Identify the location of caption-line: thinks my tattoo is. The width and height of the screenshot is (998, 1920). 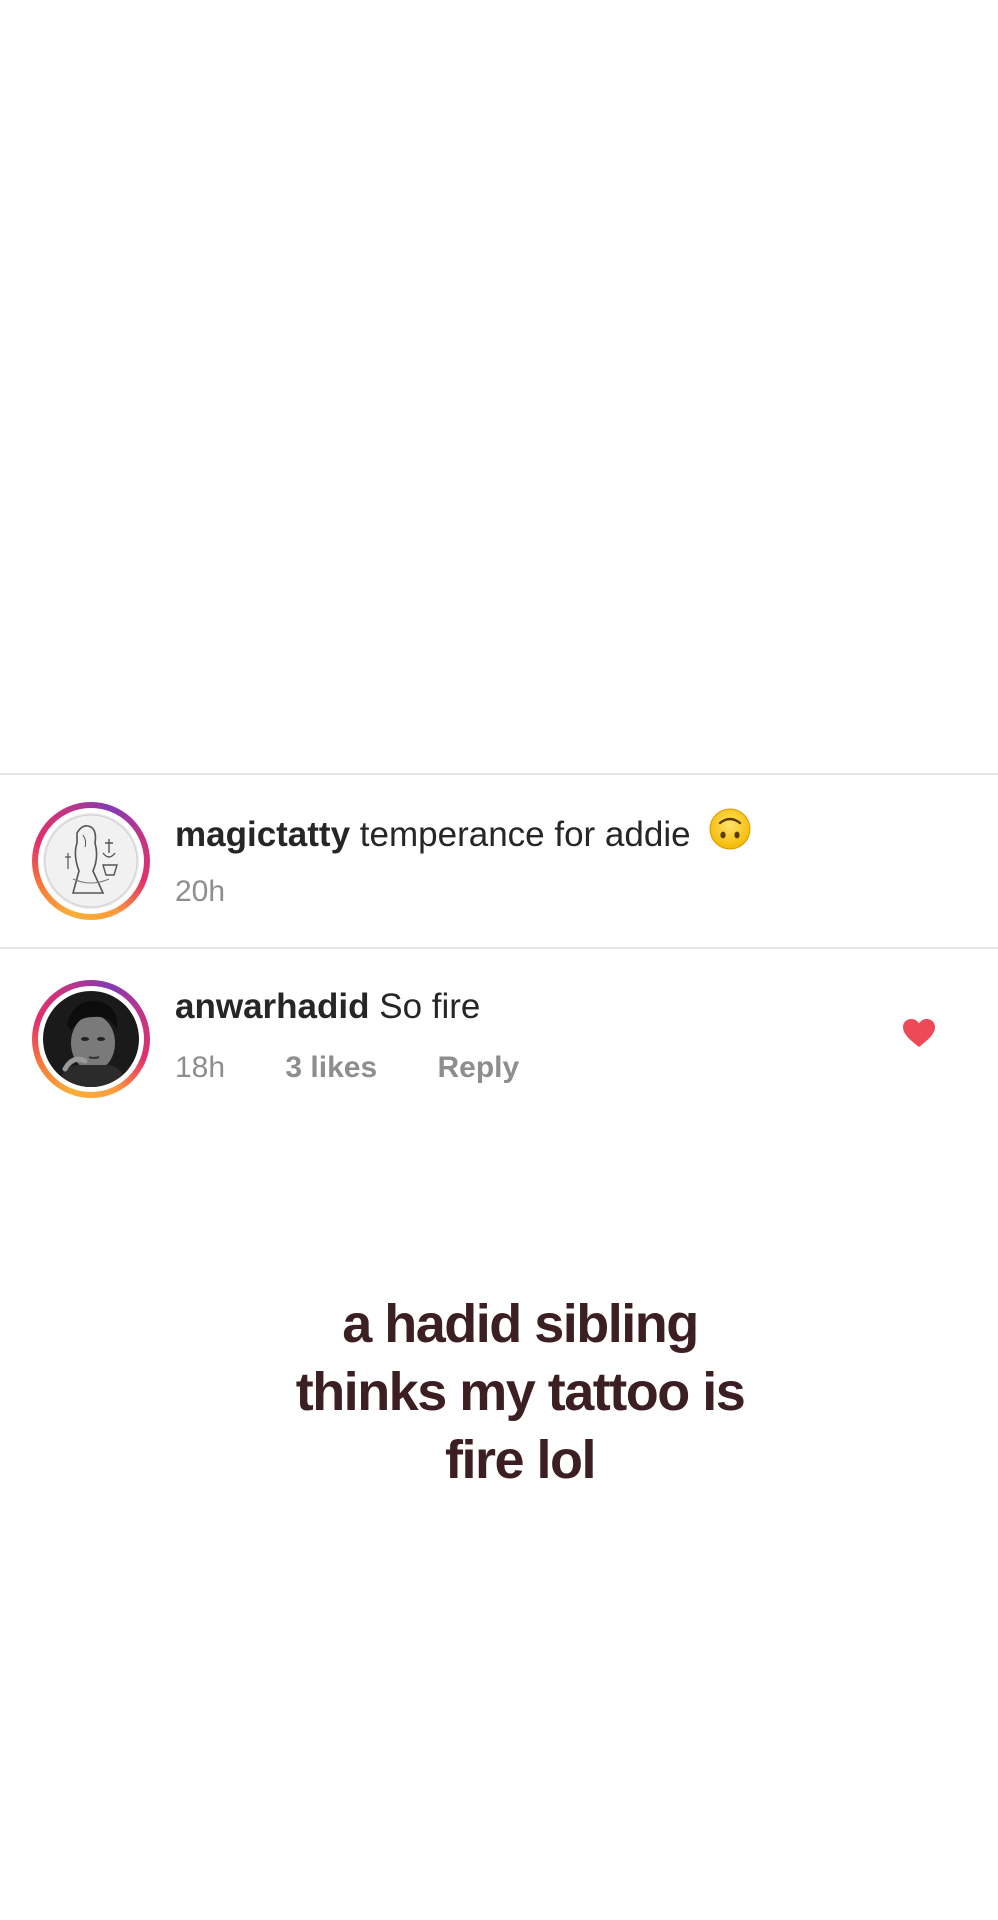
(520, 1392).